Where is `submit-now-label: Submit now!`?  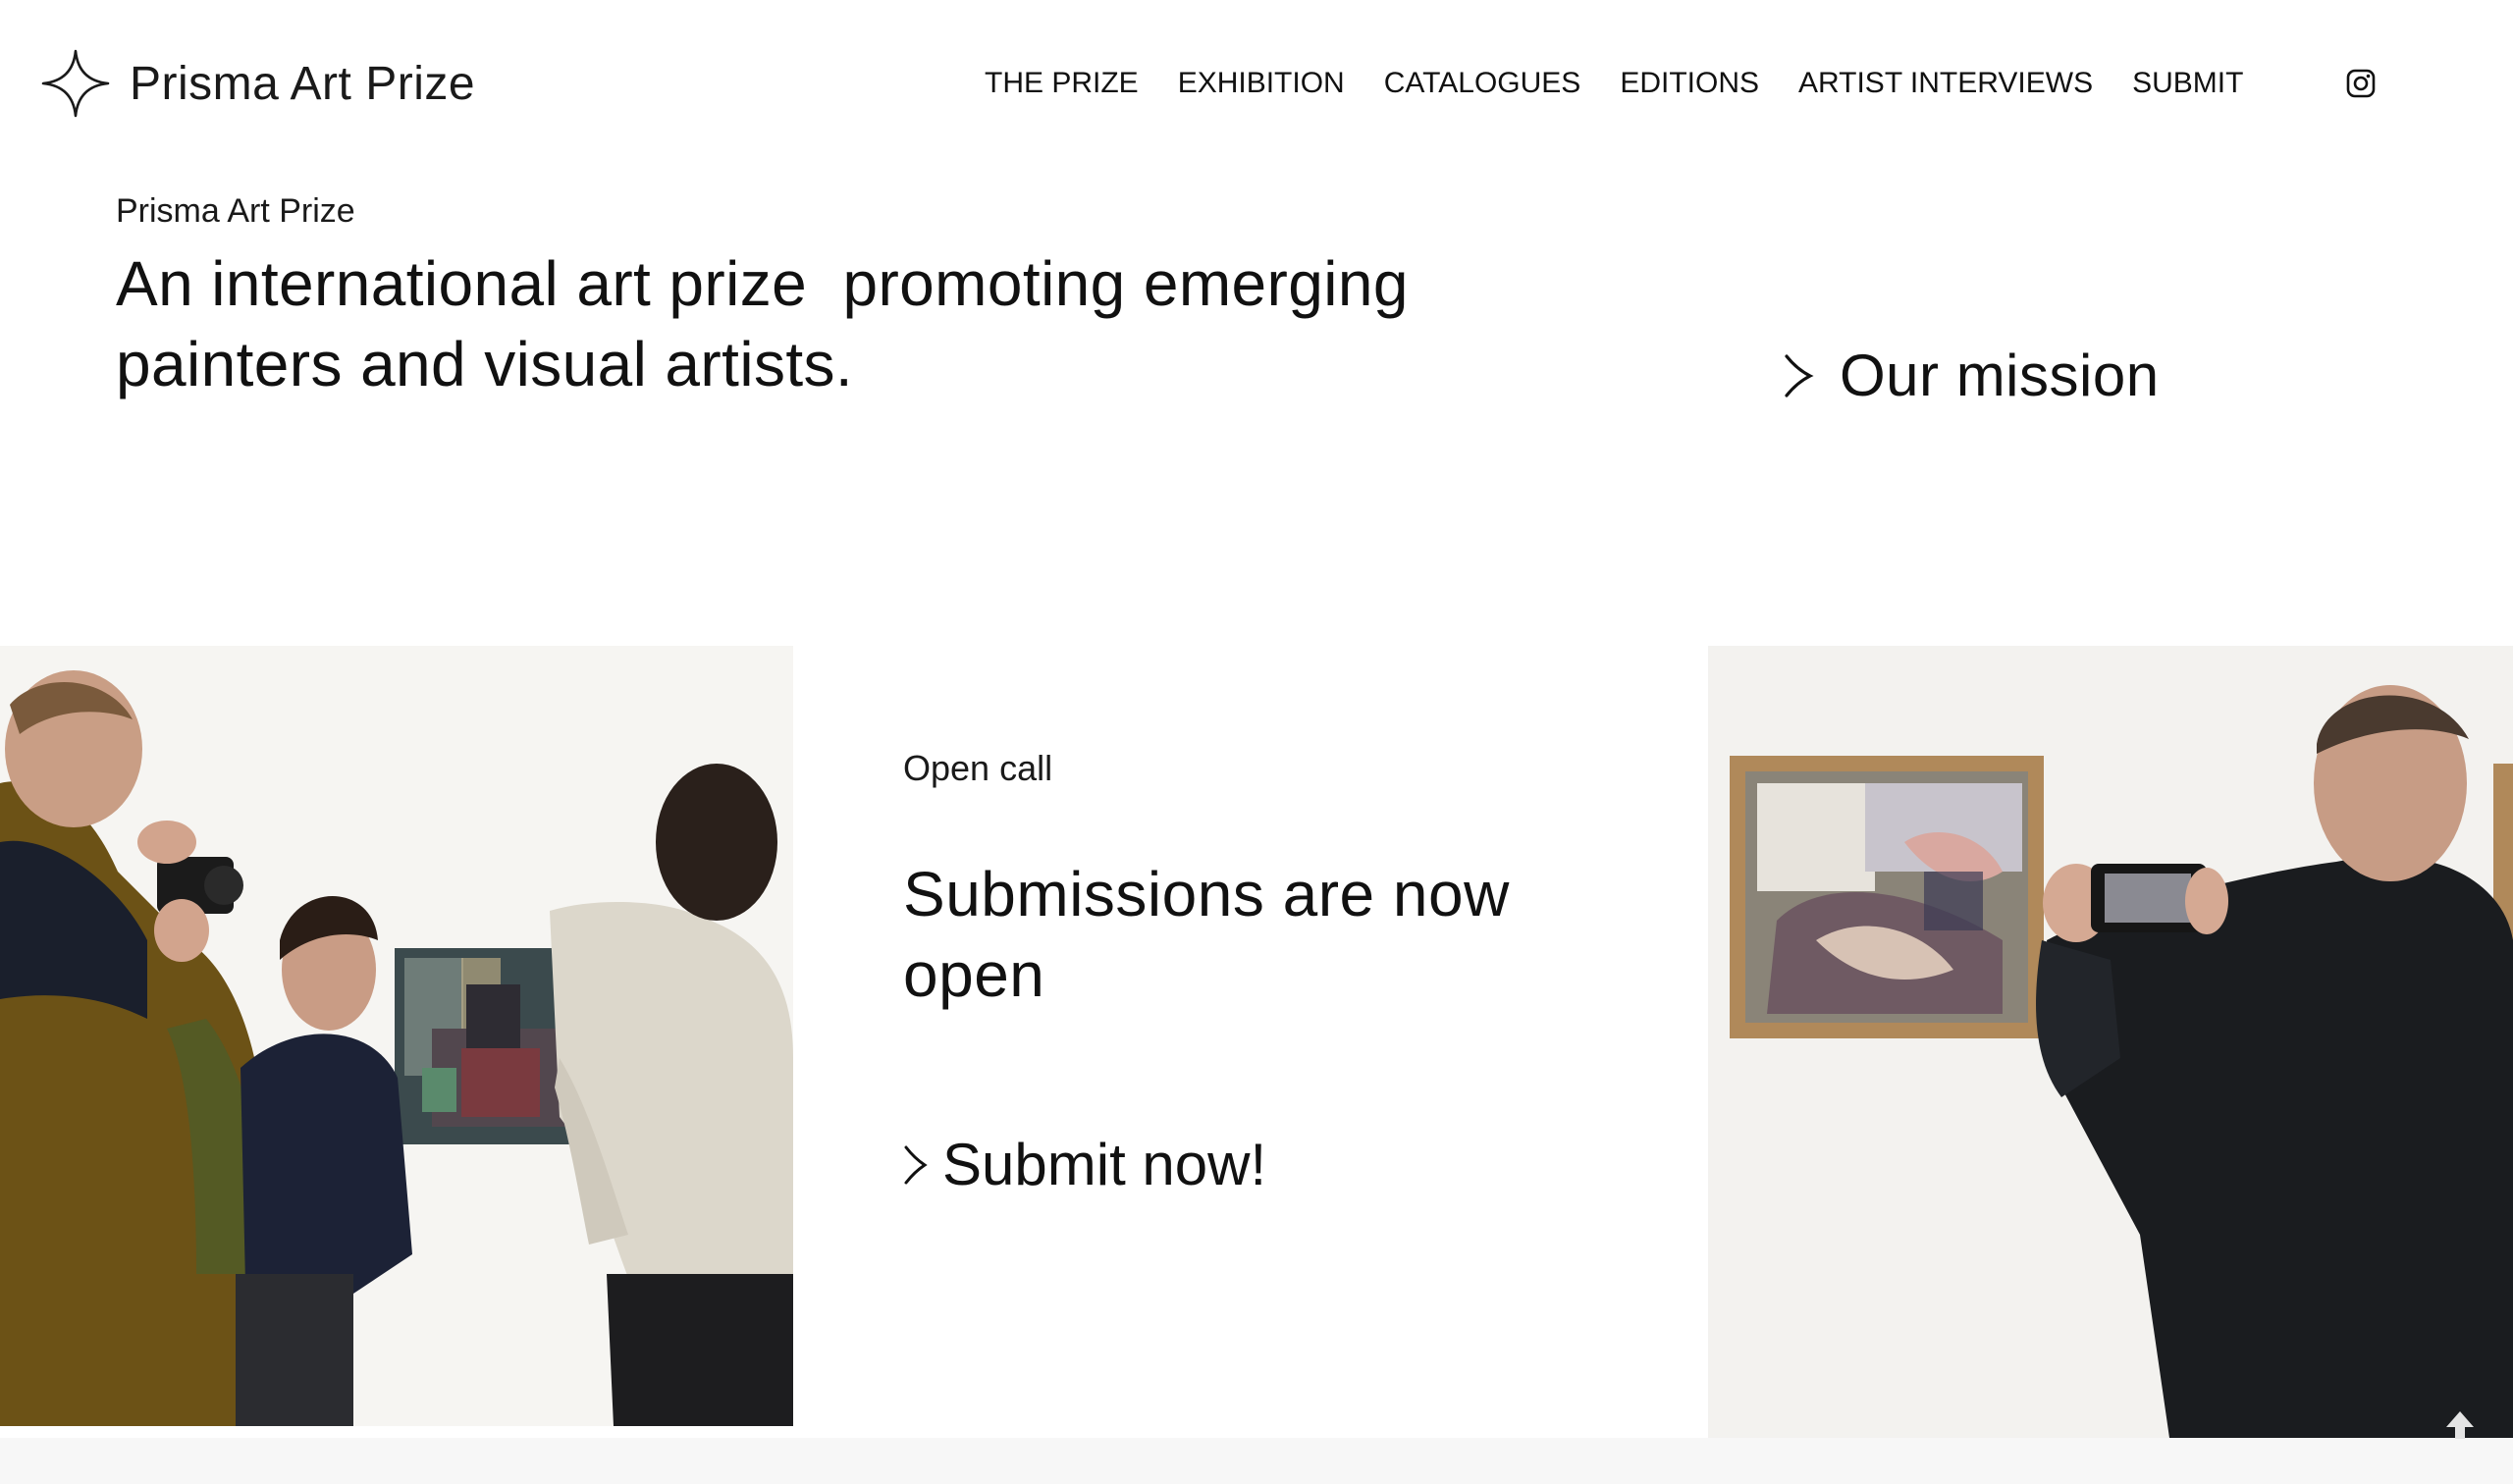
submit-now-label: Submit now! is located at coordinates (1104, 1164).